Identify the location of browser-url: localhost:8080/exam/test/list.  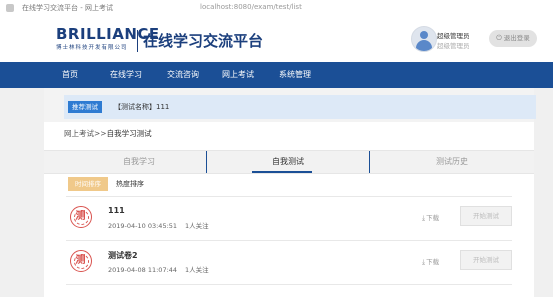
(251, 7).